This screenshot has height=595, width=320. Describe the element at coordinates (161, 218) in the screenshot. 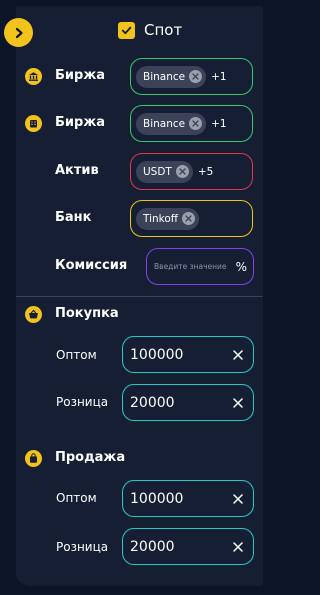

I see `chip-label: Tinkoff` at that location.